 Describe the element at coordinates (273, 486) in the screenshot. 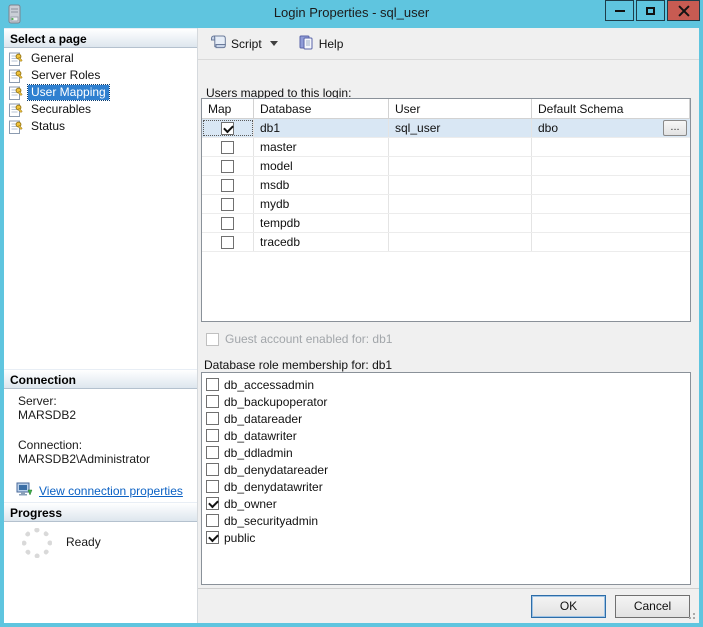

I see `role-label: db_denydatawriter` at that location.